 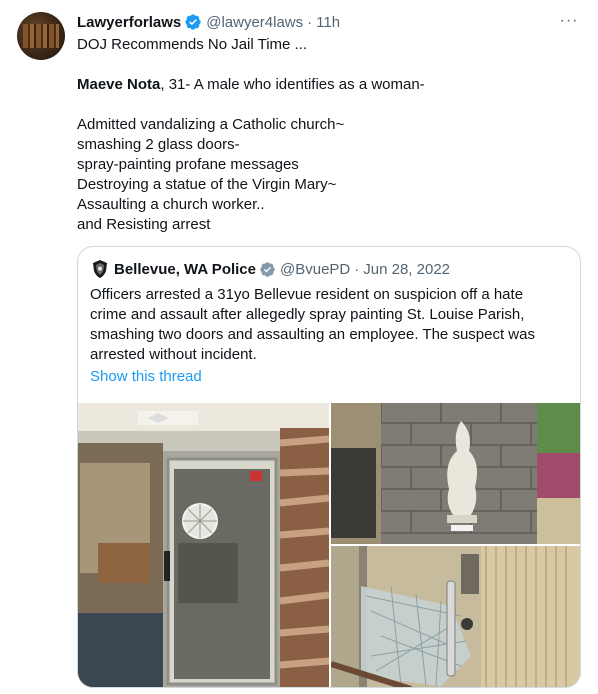 I want to click on tweet-line: Destroying a statue of the Virgin Mary~, so click(x=207, y=184).